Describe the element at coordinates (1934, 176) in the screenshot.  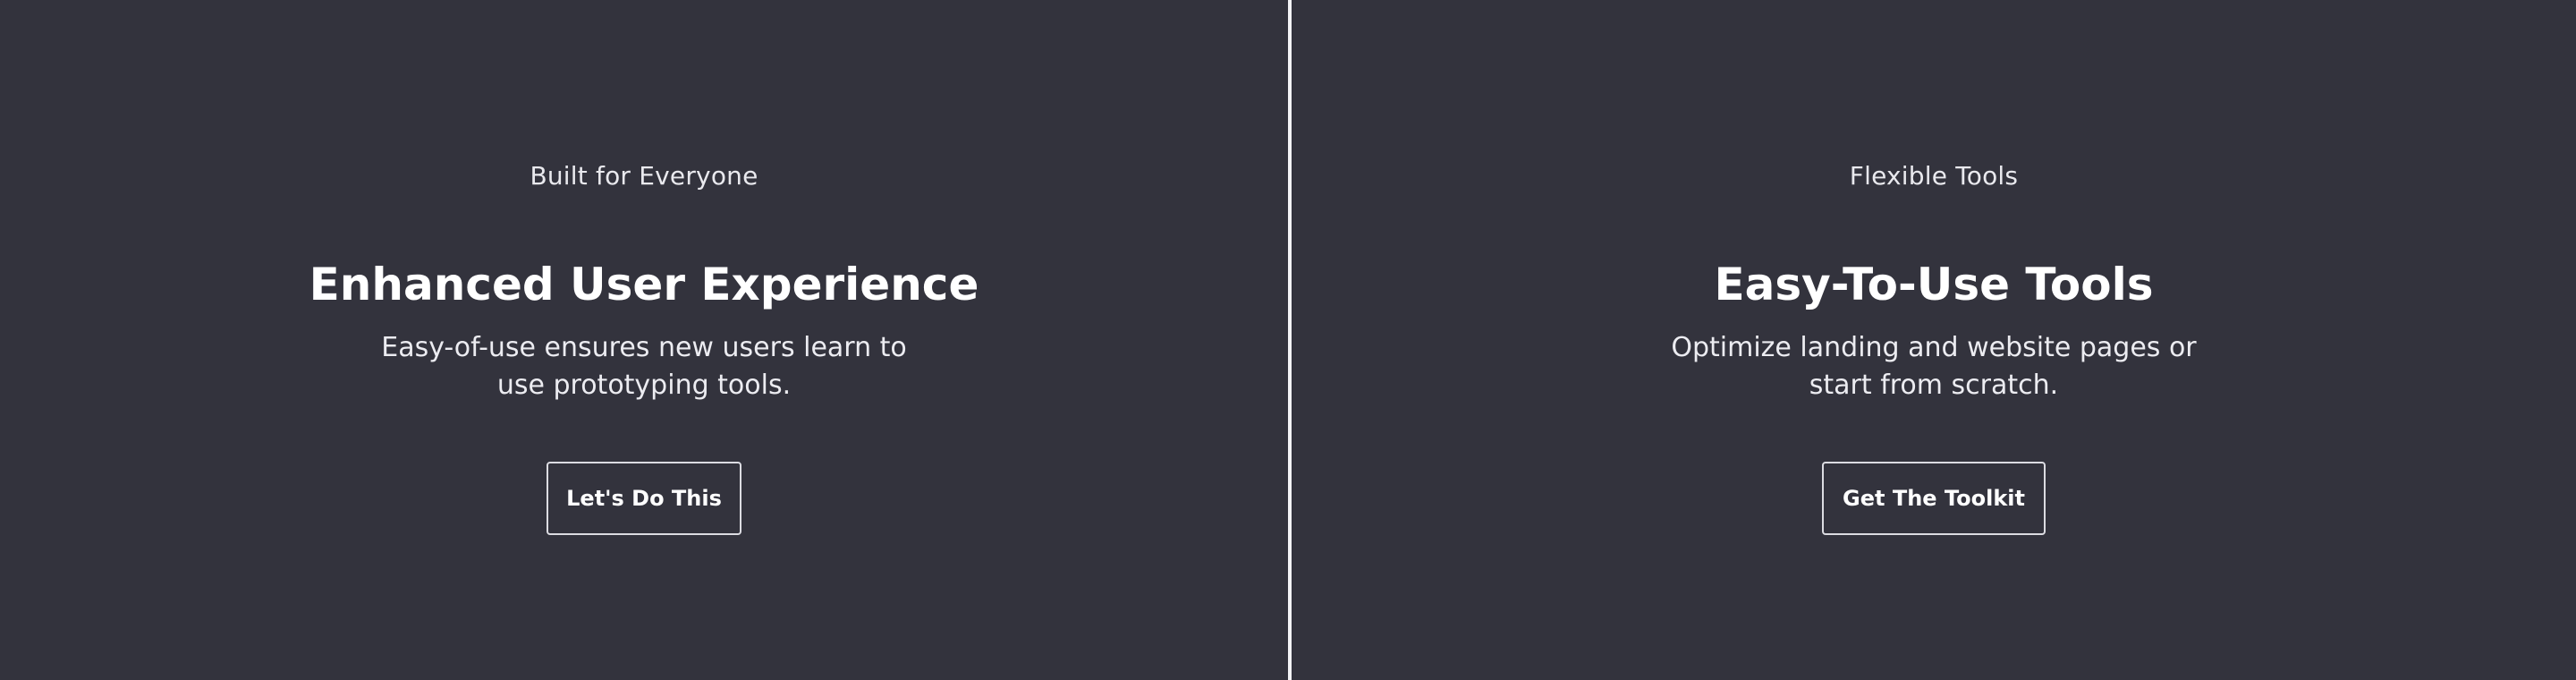
I see `eyebrow-flexible-tools: Flexible Tools` at that location.